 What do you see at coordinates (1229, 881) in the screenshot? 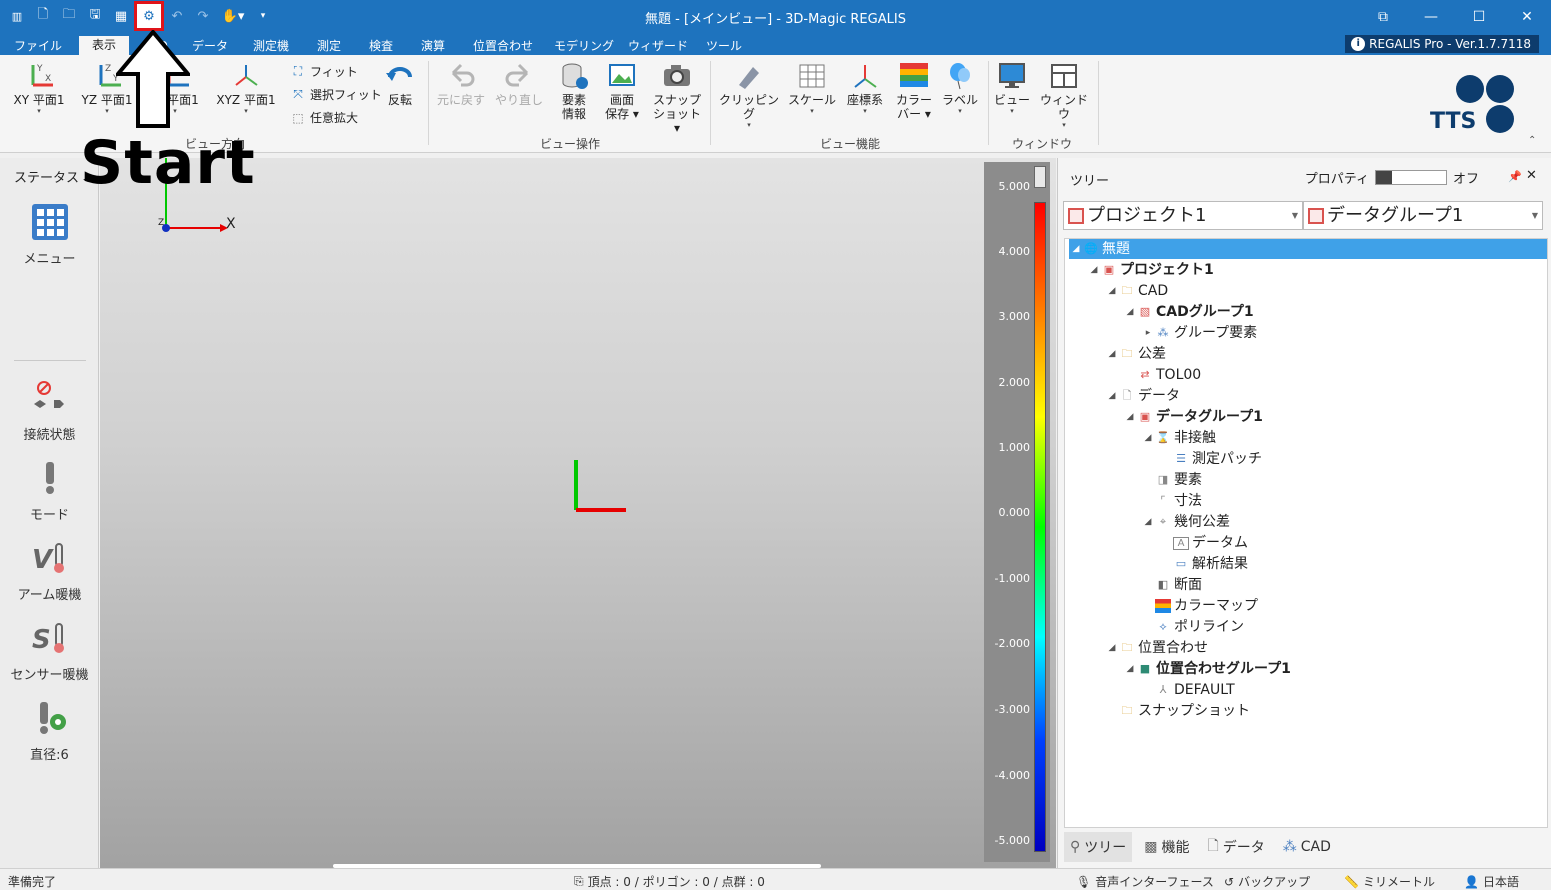
I see `backup-icon: ↺` at bounding box center [1229, 881].